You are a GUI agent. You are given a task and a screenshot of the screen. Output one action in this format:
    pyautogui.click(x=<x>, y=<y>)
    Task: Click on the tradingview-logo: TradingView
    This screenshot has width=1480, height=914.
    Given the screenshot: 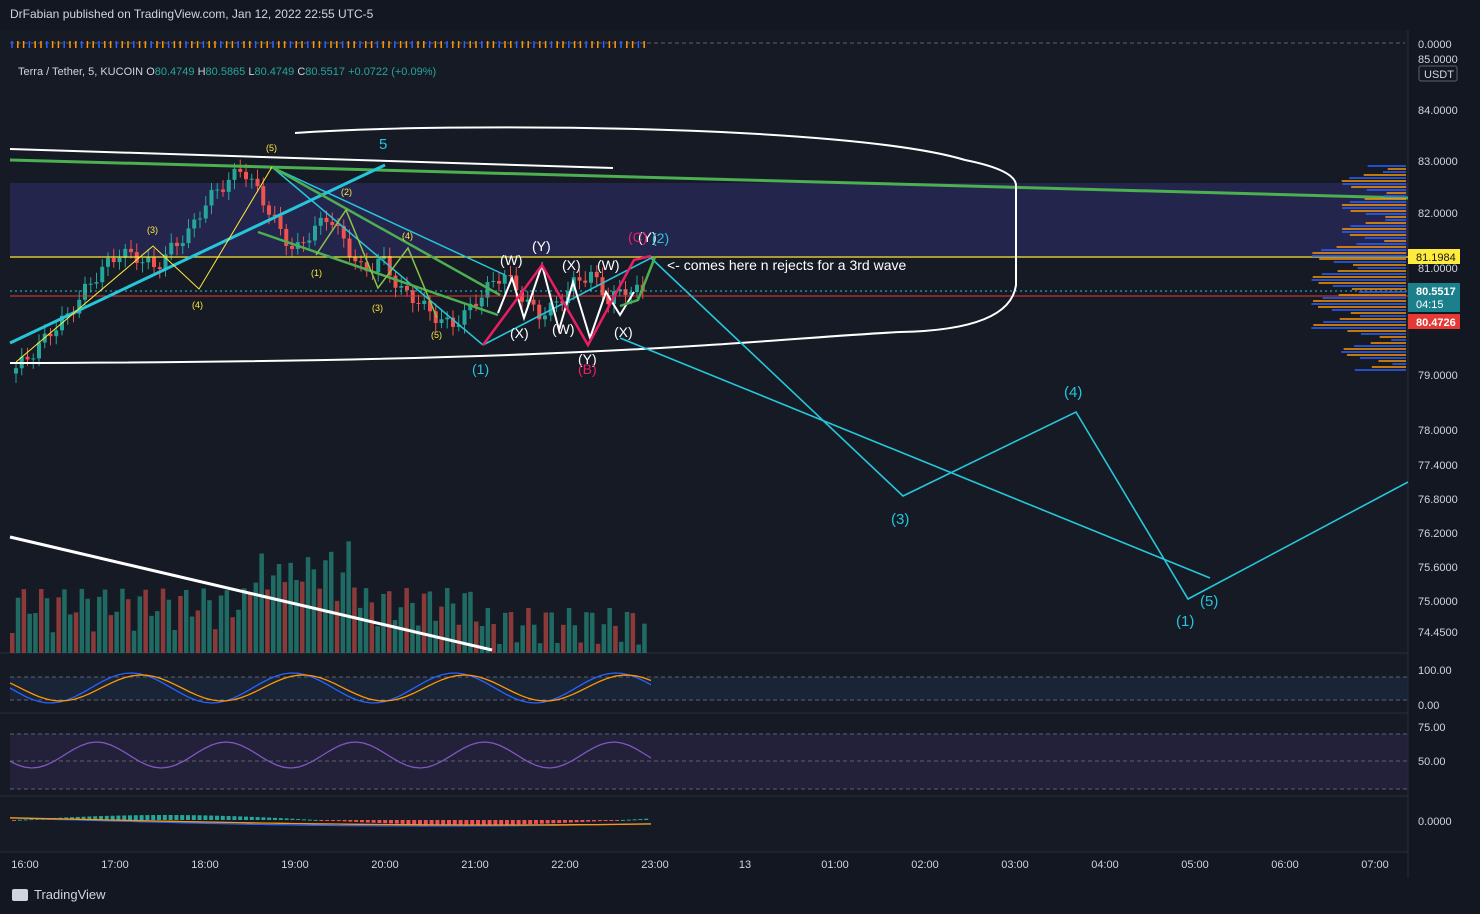 What is the action you would take?
    pyautogui.click(x=59, y=894)
    